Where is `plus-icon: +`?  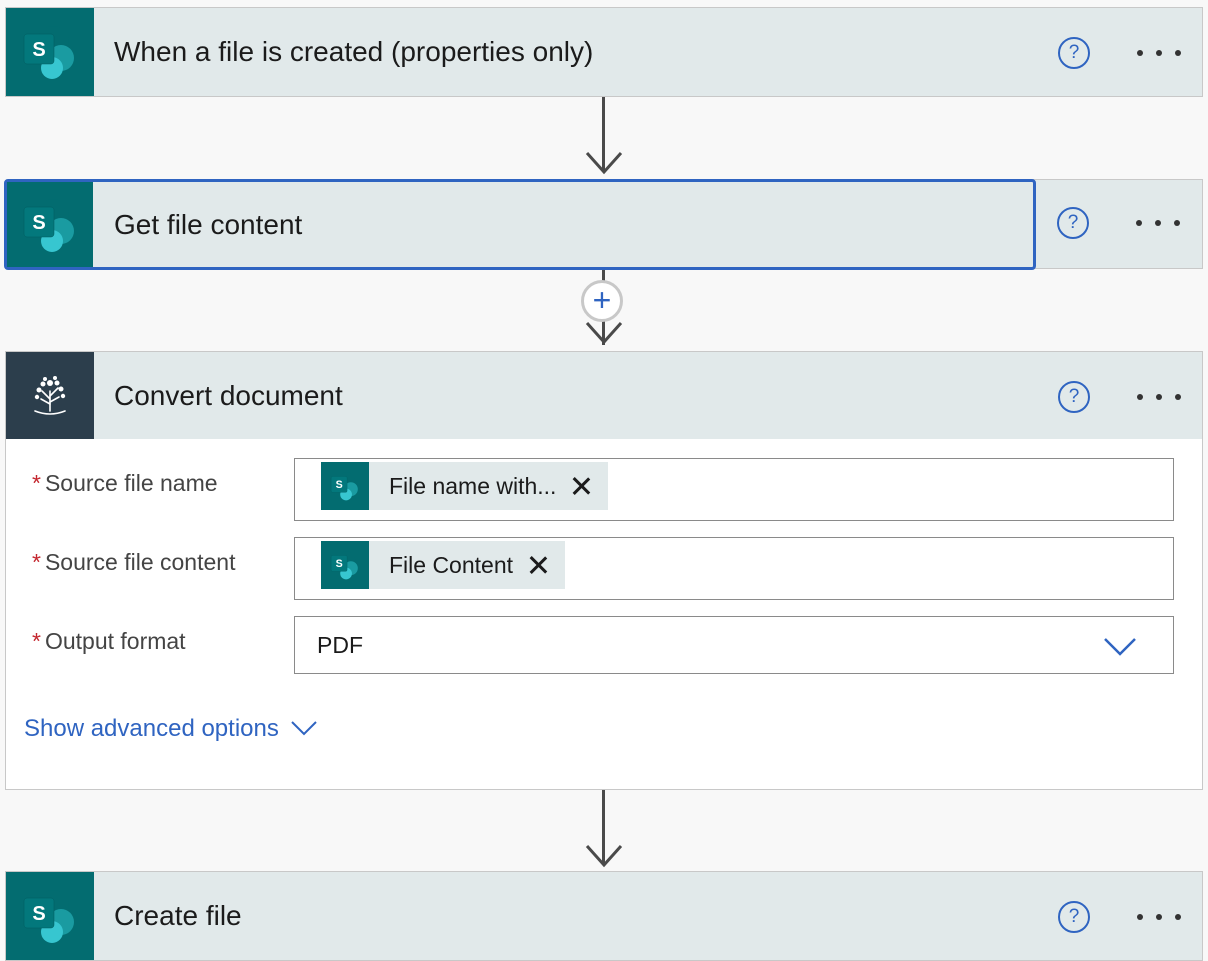
plus-icon: + is located at coordinates (602, 300).